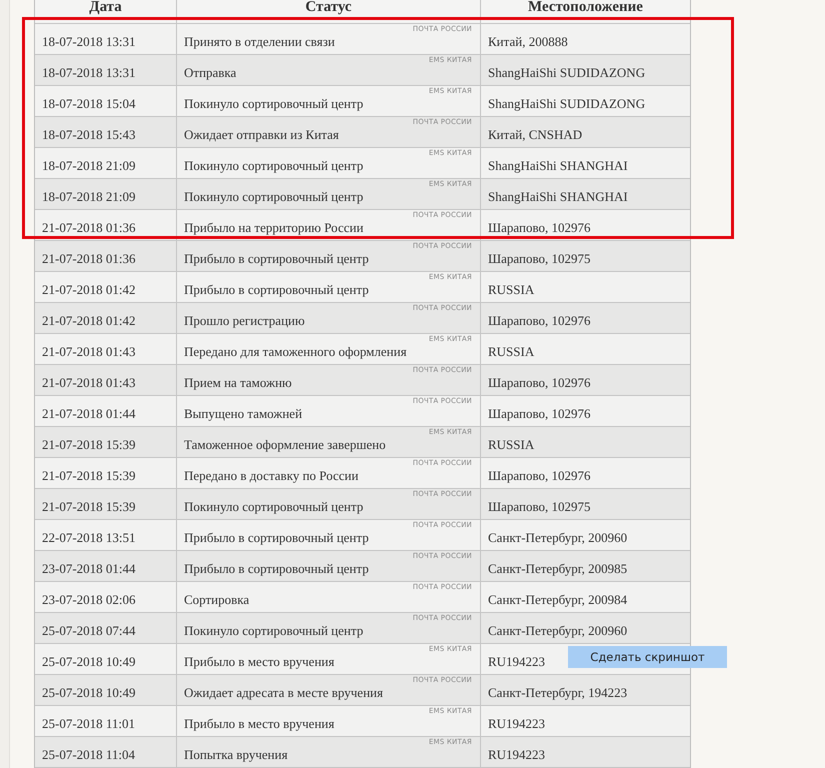 The height and width of the screenshot is (768, 825). I want to click on status-text: Таможенное оформление завершено, so click(285, 445).